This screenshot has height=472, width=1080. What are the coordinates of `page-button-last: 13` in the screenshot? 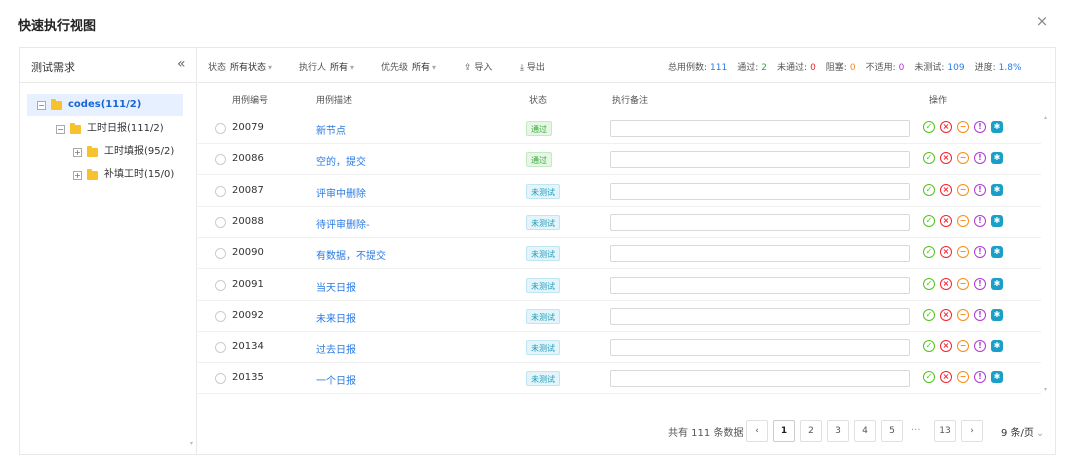 It's located at (945, 431).